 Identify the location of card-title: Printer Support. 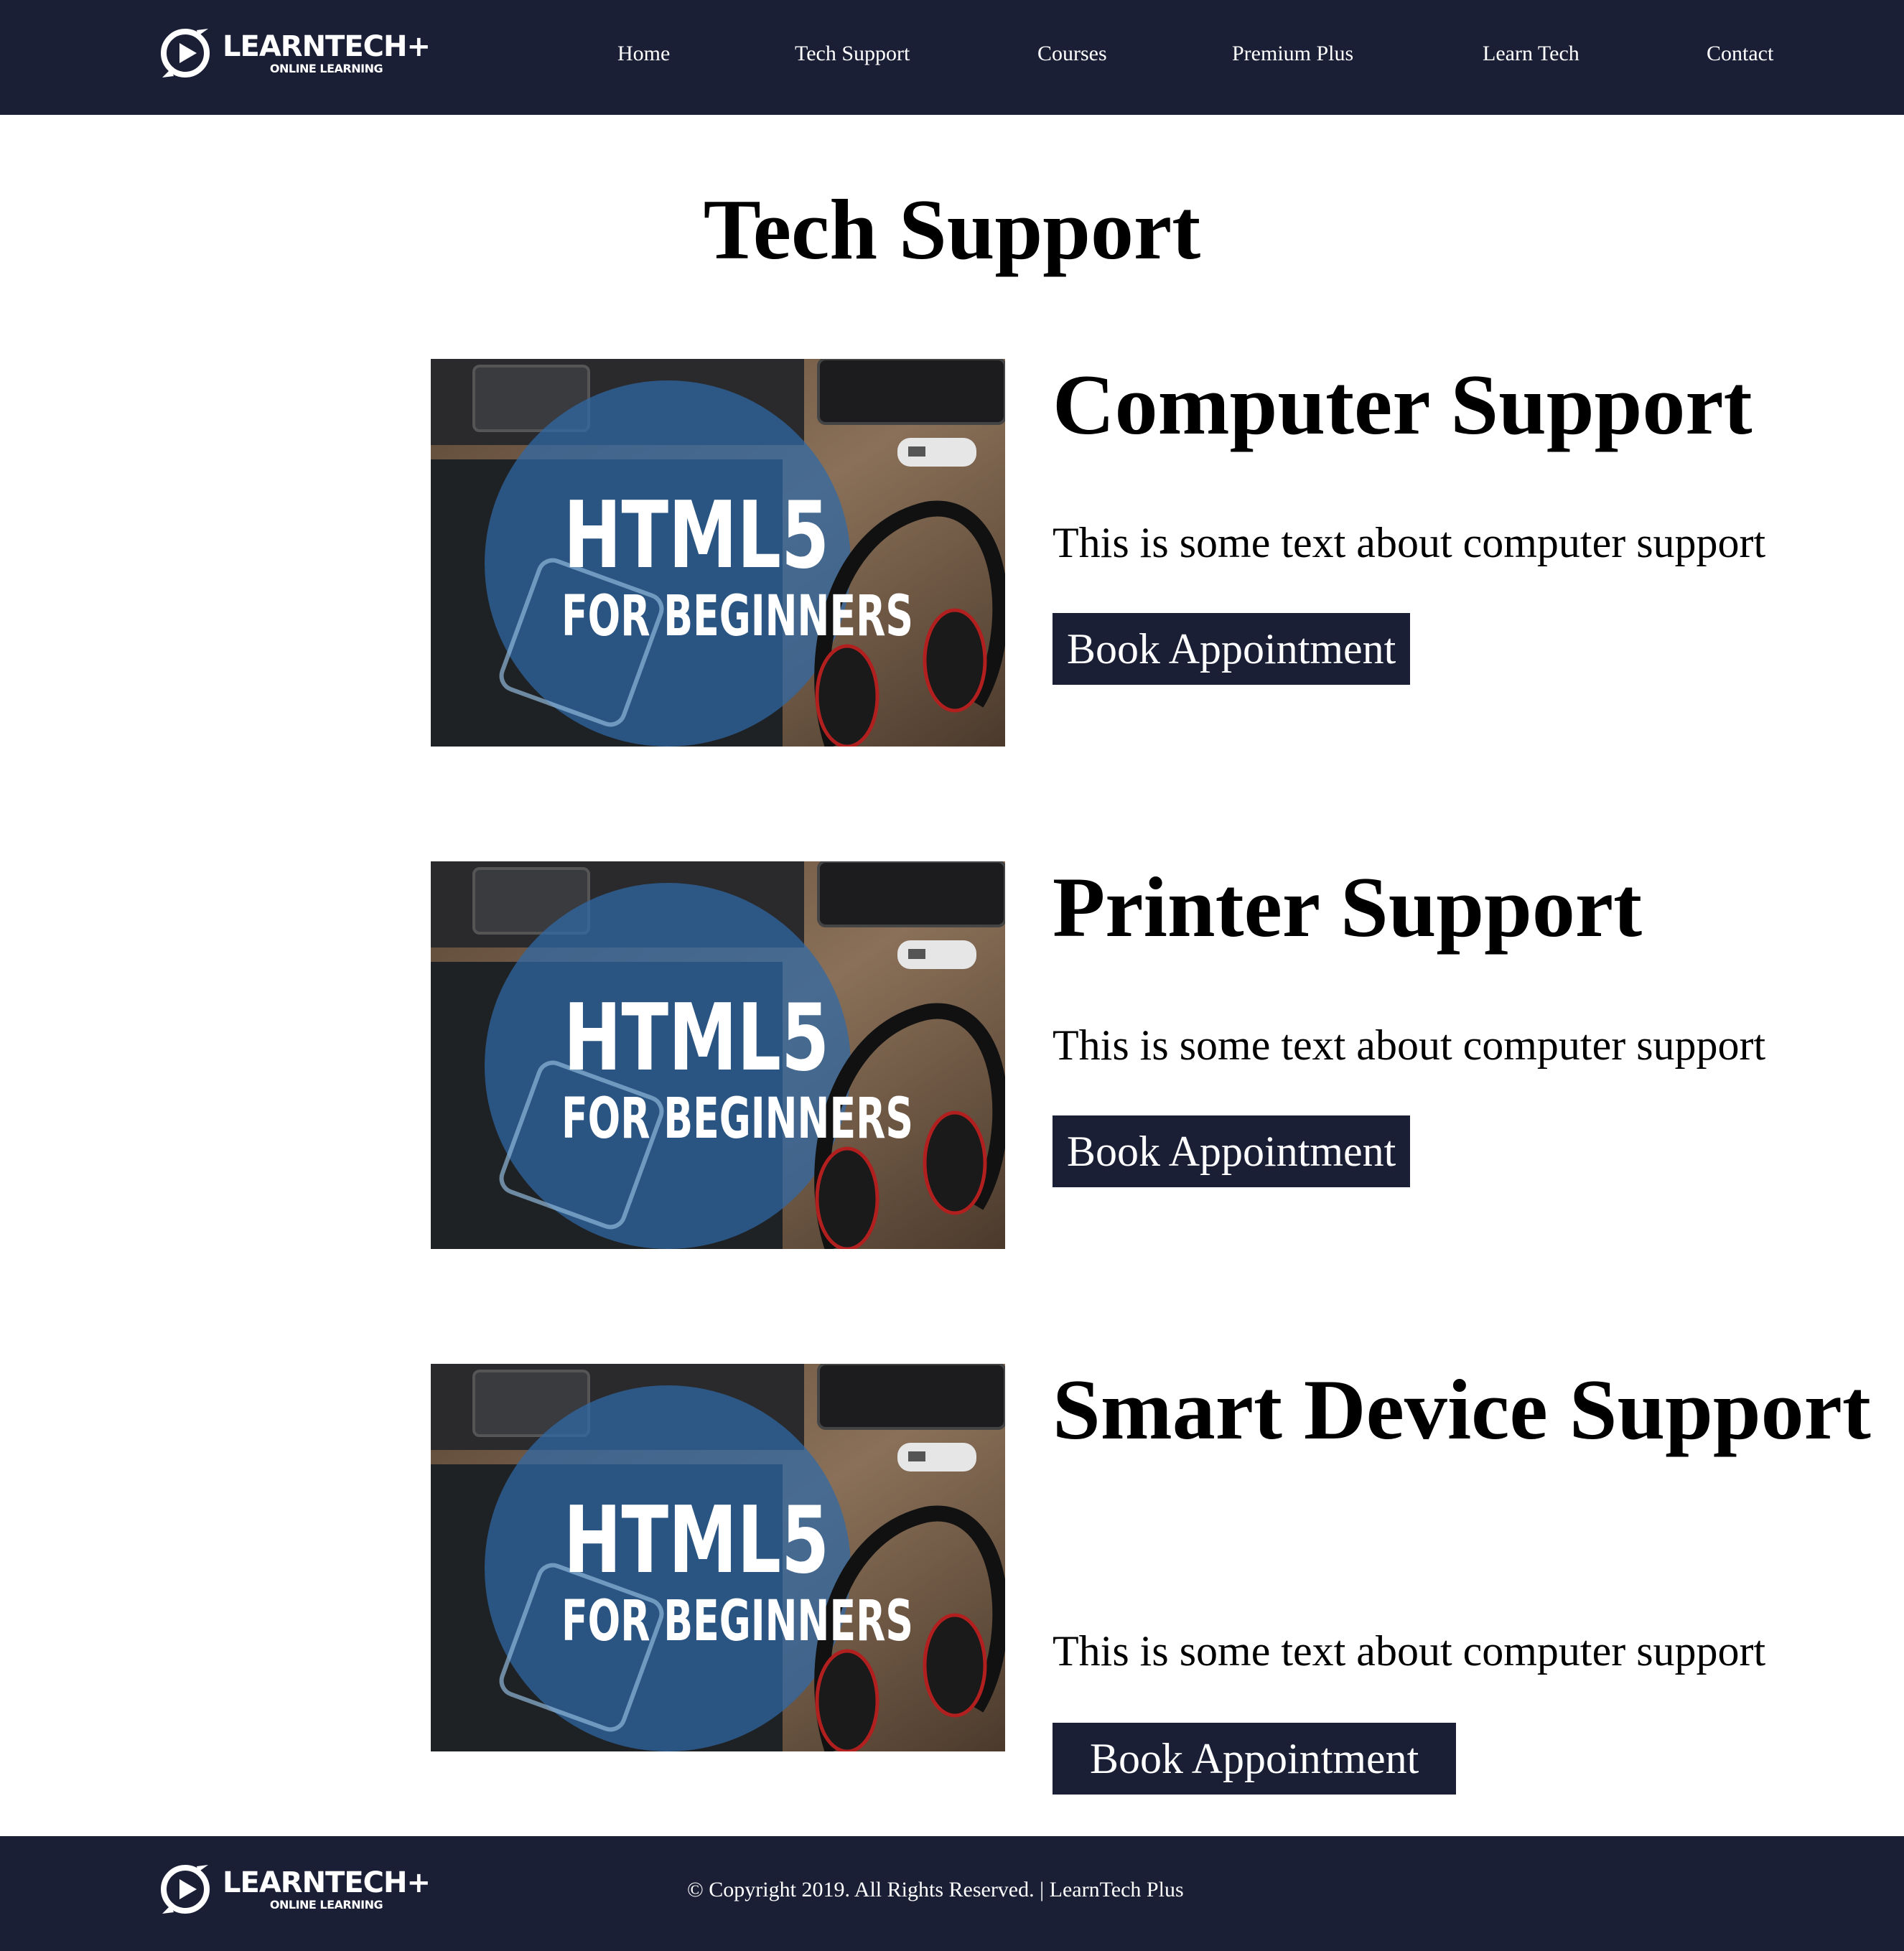
(1348, 907).